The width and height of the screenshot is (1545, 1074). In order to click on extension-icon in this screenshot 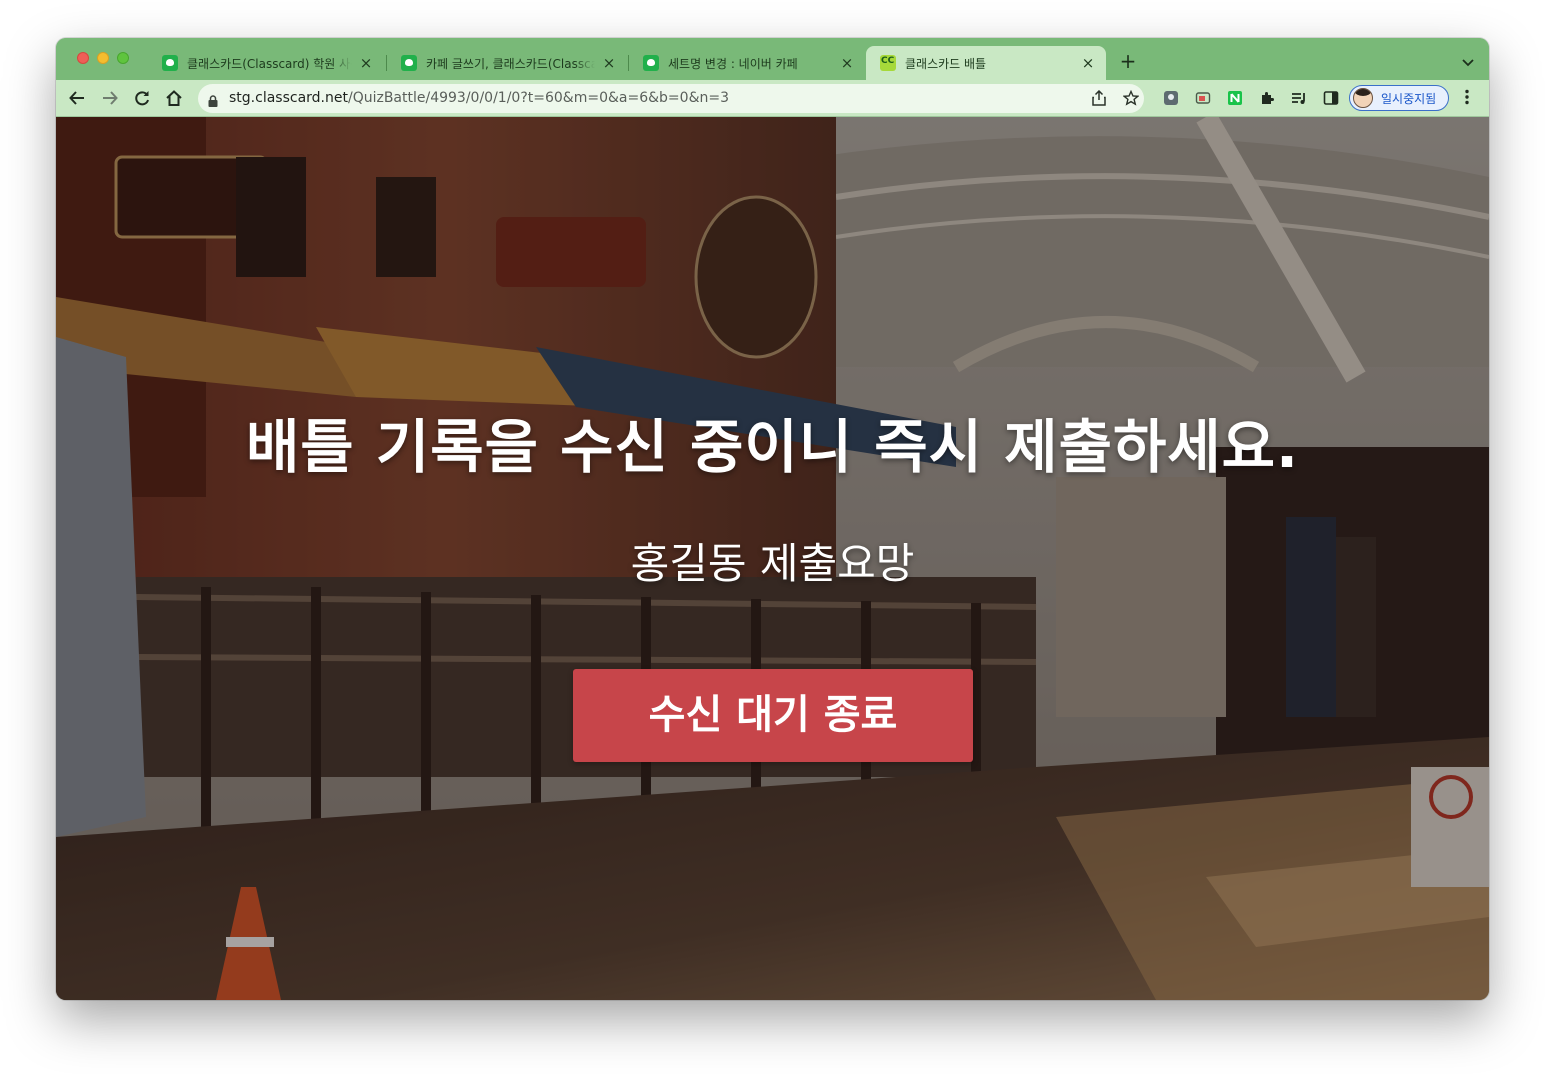, I will do `click(1171, 98)`.